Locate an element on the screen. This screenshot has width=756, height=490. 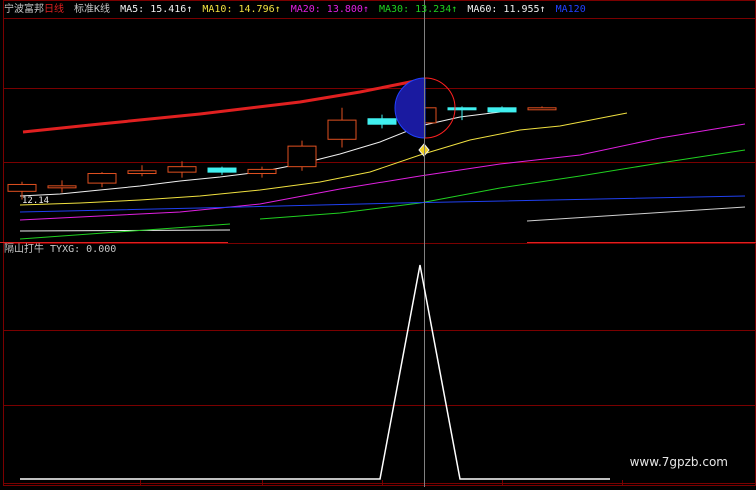
watermark: www.7gpzb.com is located at coordinates (678, 462).